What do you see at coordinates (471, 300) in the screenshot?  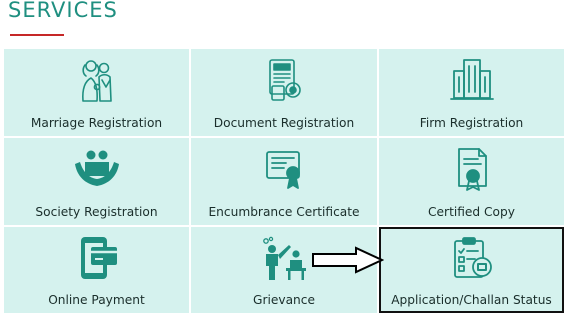 I see `service-label: Application/Challan Status` at bounding box center [471, 300].